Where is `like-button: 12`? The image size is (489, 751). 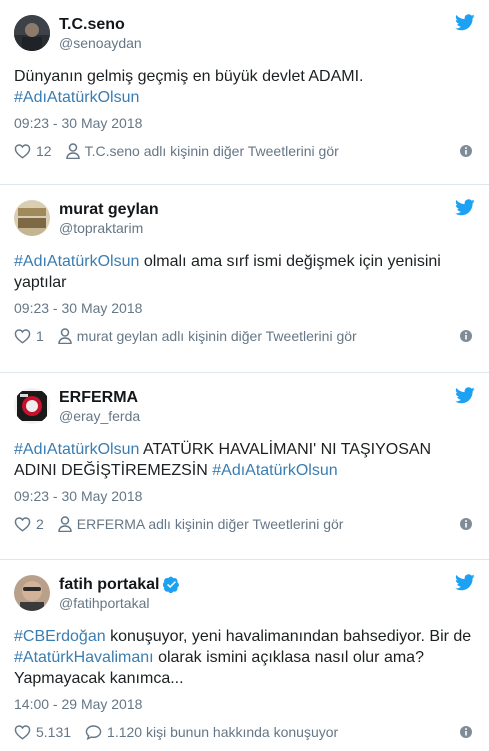
like-button: 12 is located at coordinates (33, 151).